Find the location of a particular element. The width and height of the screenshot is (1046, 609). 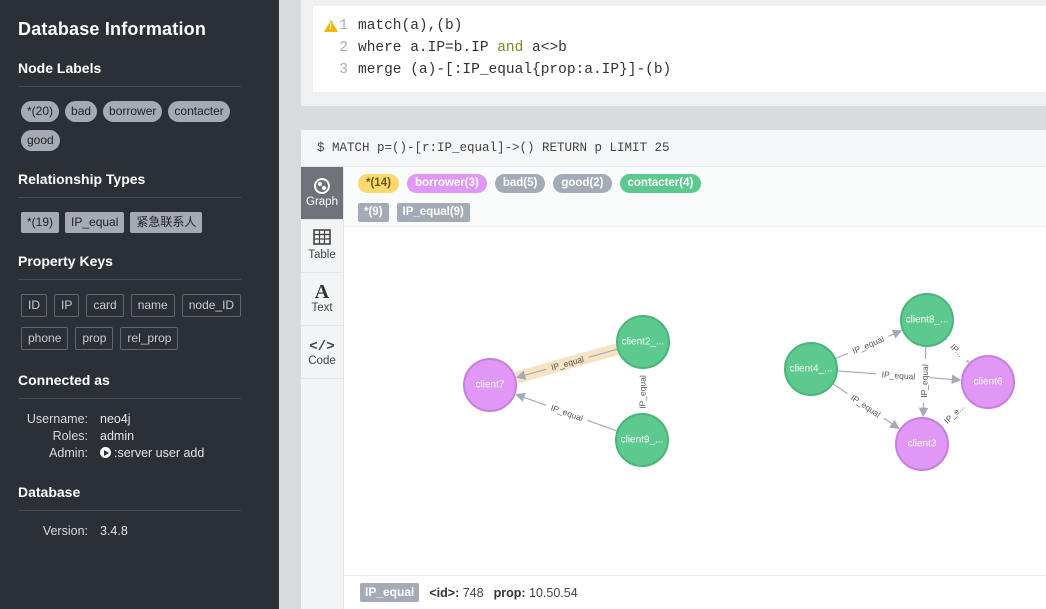

line-number: 3 is located at coordinates (343, 70).